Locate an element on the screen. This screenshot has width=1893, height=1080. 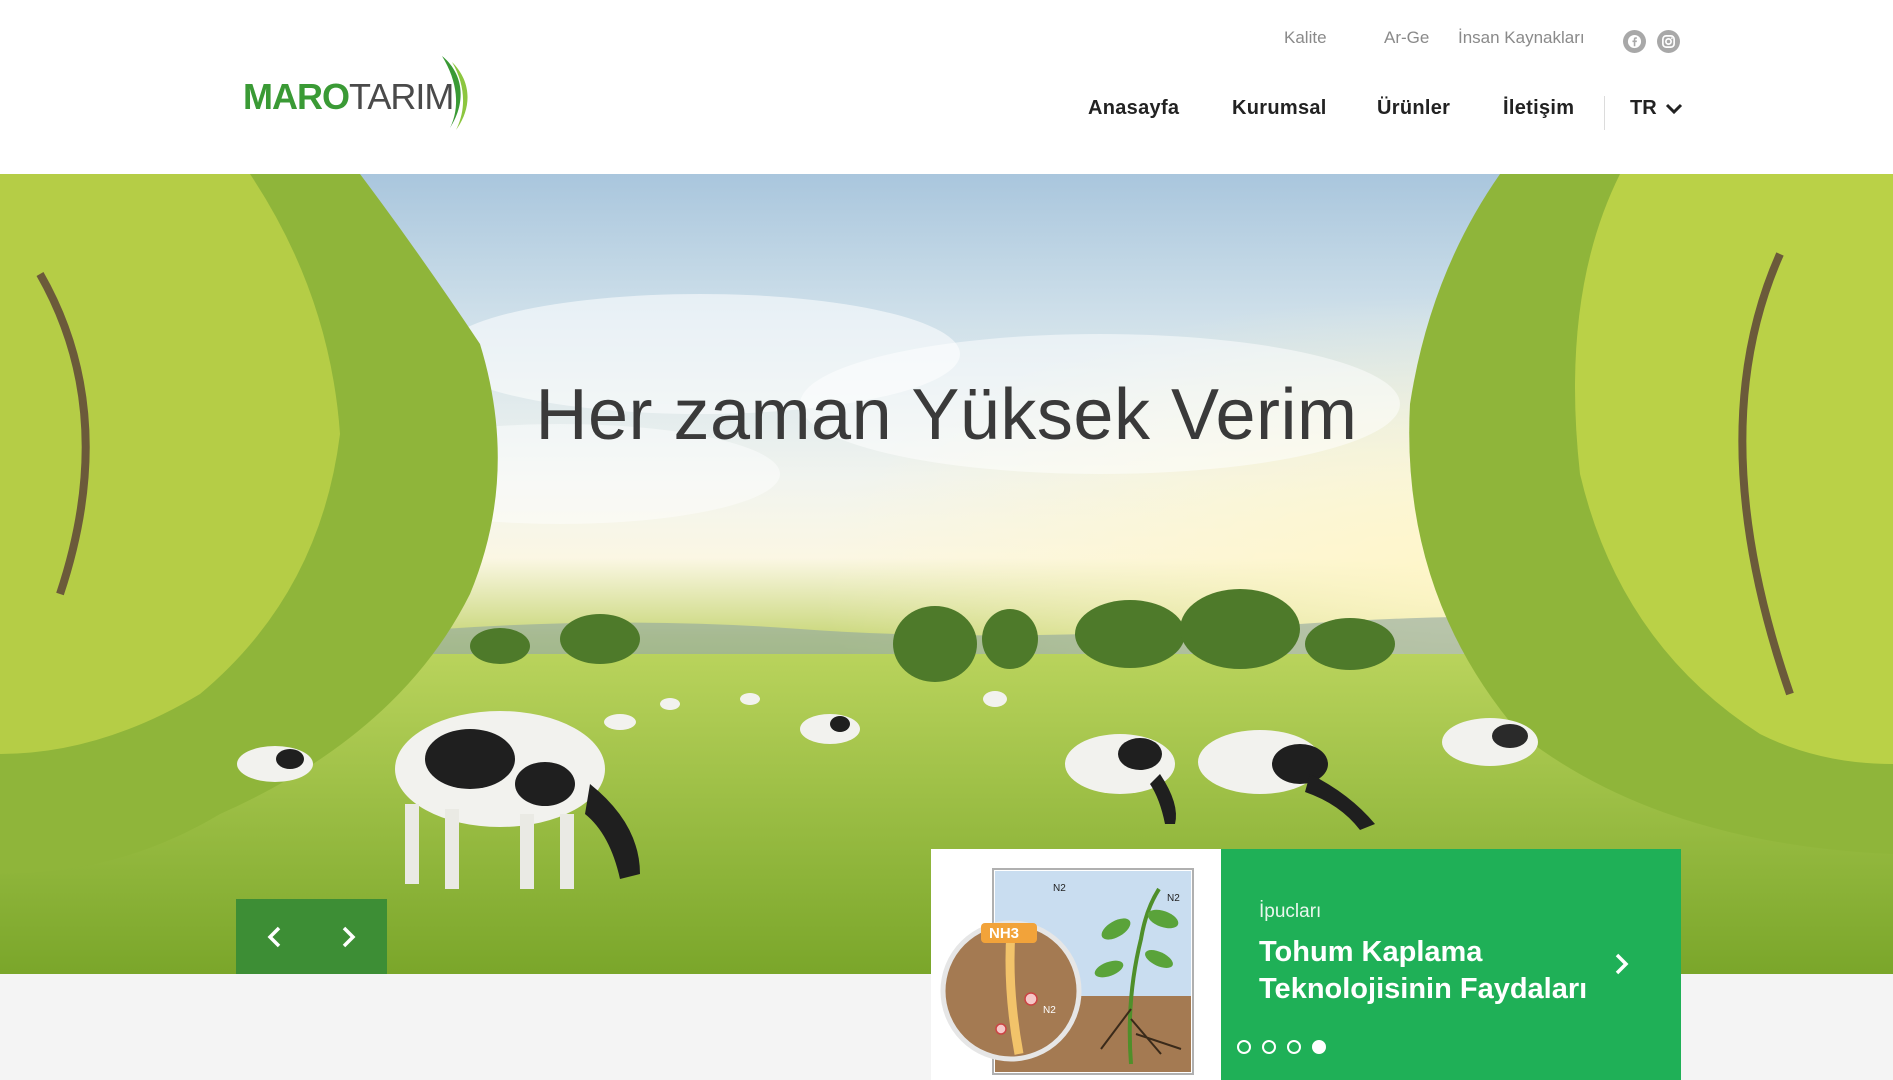
logo-wordmark: MAROTARIM is located at coordinates (348, 97).